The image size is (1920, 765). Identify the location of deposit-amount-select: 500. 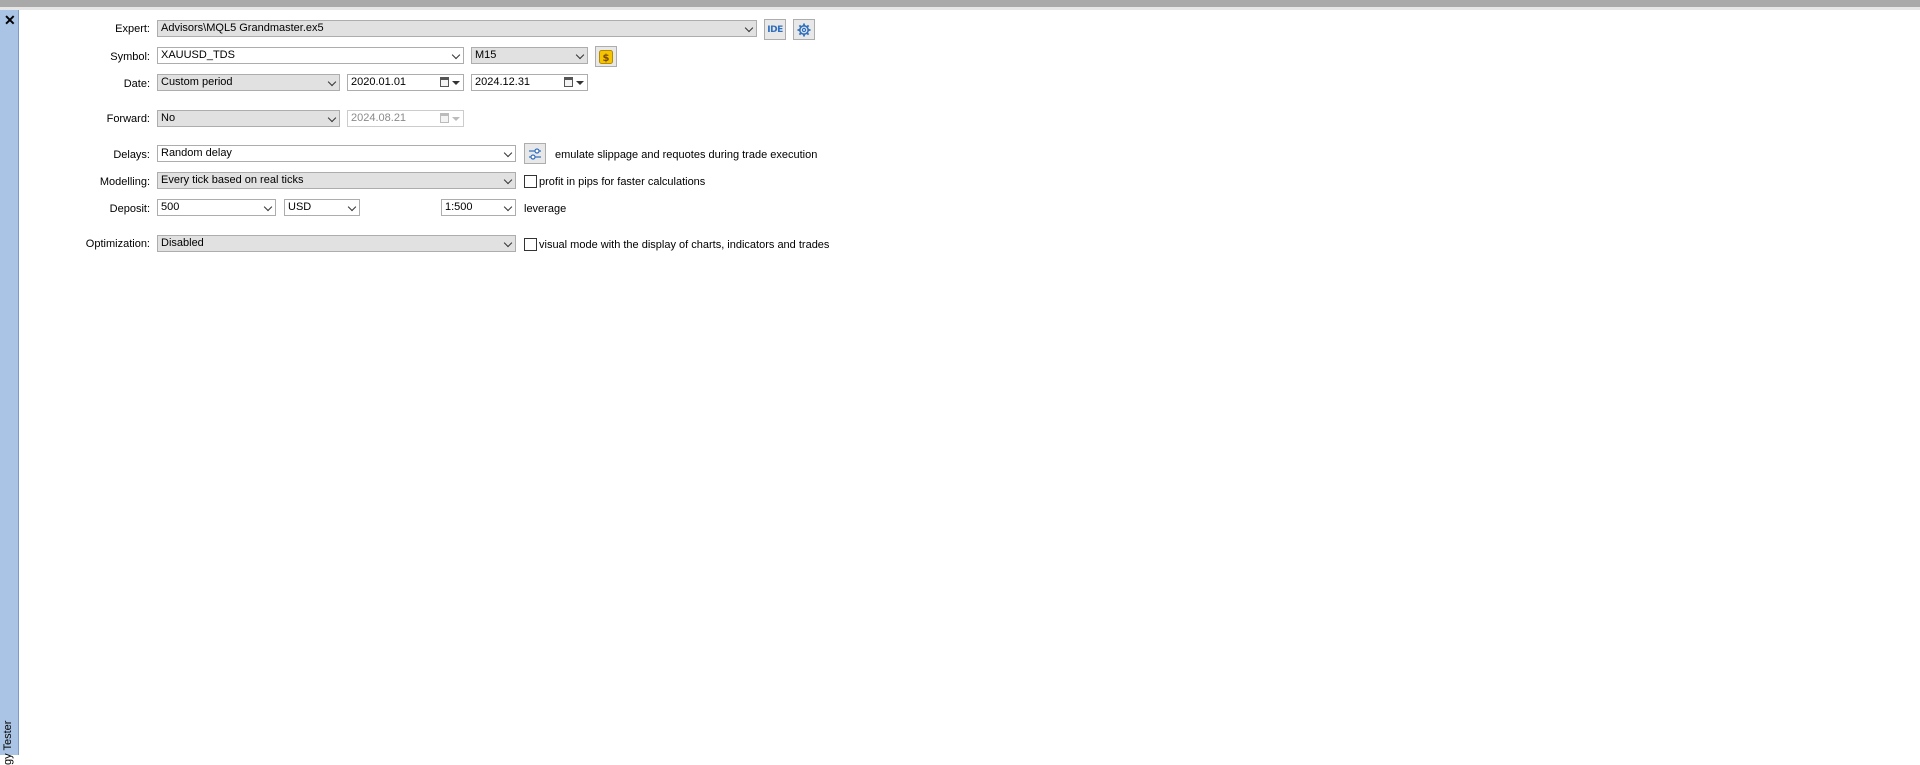
(216, 207).